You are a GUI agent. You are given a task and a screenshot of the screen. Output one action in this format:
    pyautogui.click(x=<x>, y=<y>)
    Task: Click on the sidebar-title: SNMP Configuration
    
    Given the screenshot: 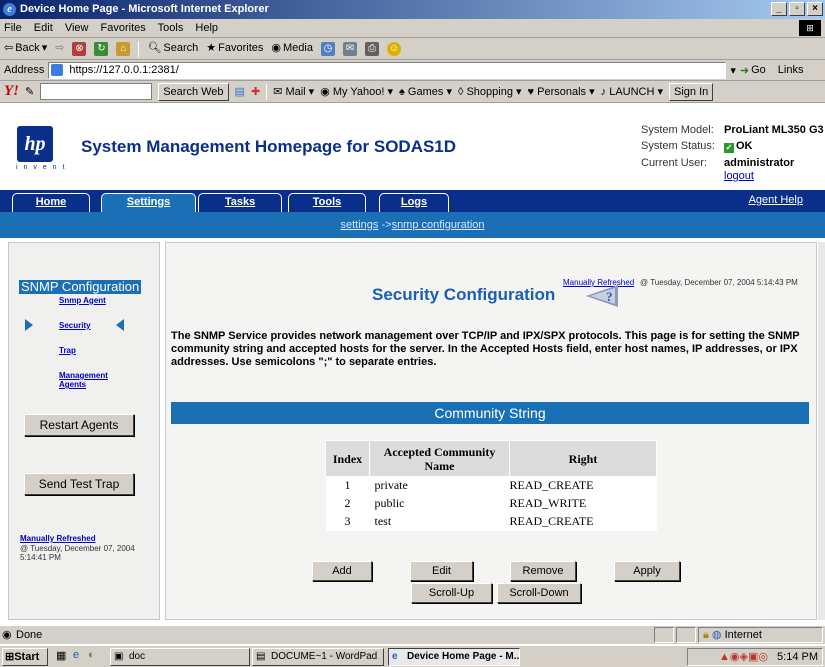 What is the action you would take?
    pyautogui.click(x=80, y=286)
    